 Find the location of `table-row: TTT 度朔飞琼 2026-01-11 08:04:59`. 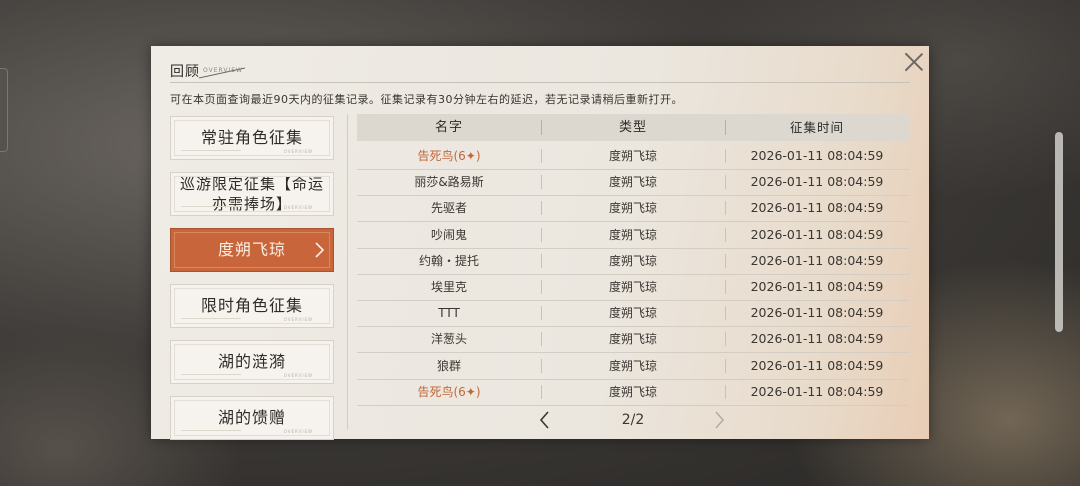

table-row: TTT 度朔飞琼 2026-01-11 08:04:59 is located at coordinates (633, 314).